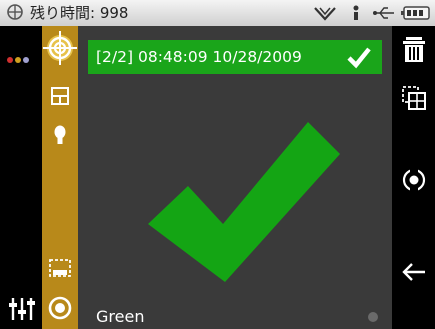 The image size is (435, 329). What do you see at coordinates (415, 13) in the screenshot?
I see `battery-icon` at bounding box center [415, 13].